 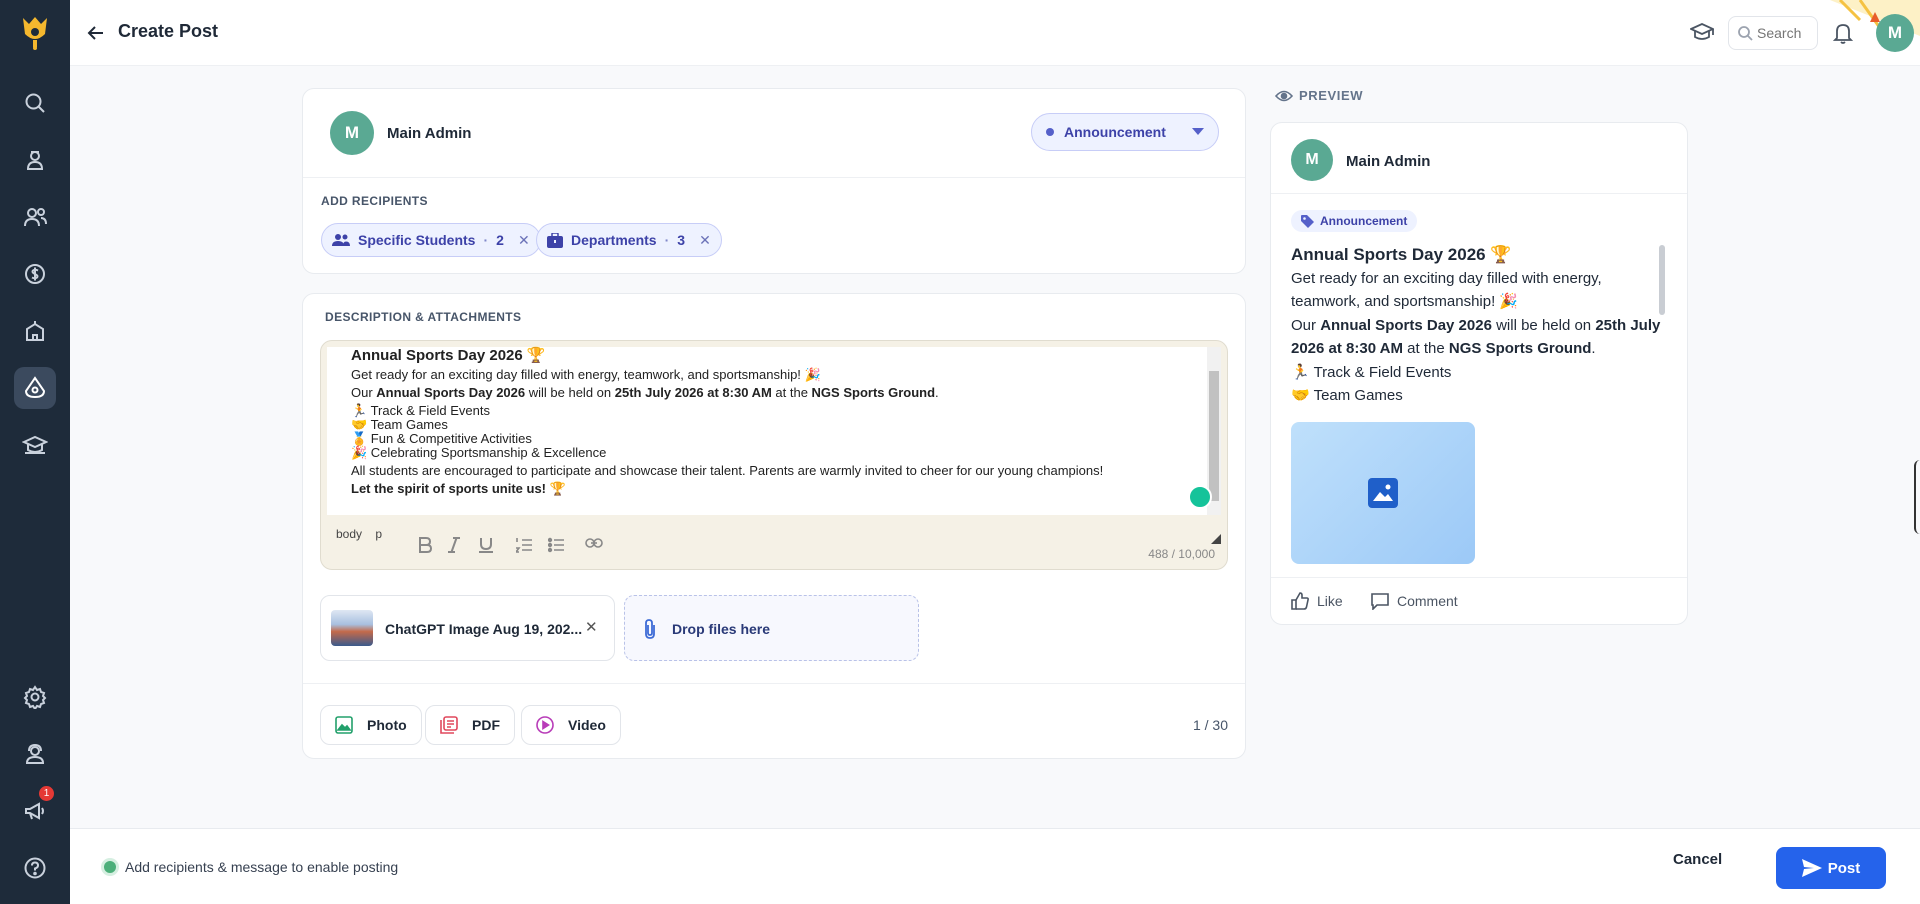 I want to click on editor-list-item: 🏅 Fun & Competitive Activities, so click(x=441, y=438).